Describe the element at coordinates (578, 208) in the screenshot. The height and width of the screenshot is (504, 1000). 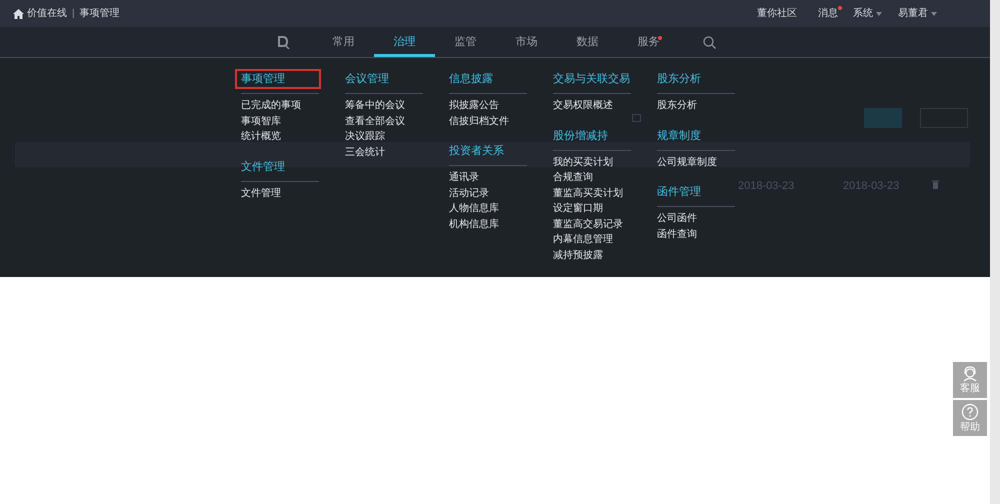
I see `menu-item: 设定窗口期` at that location.